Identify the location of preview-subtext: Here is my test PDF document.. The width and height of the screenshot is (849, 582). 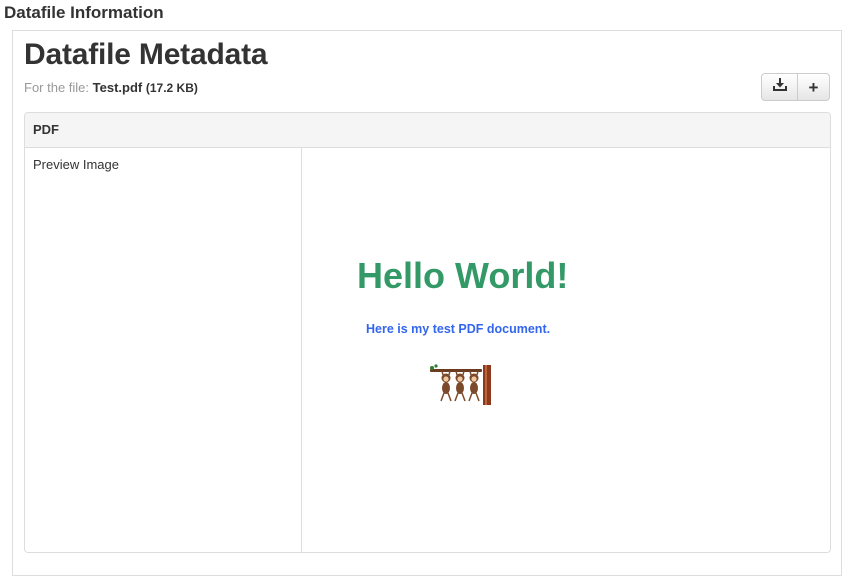
(458, 329).